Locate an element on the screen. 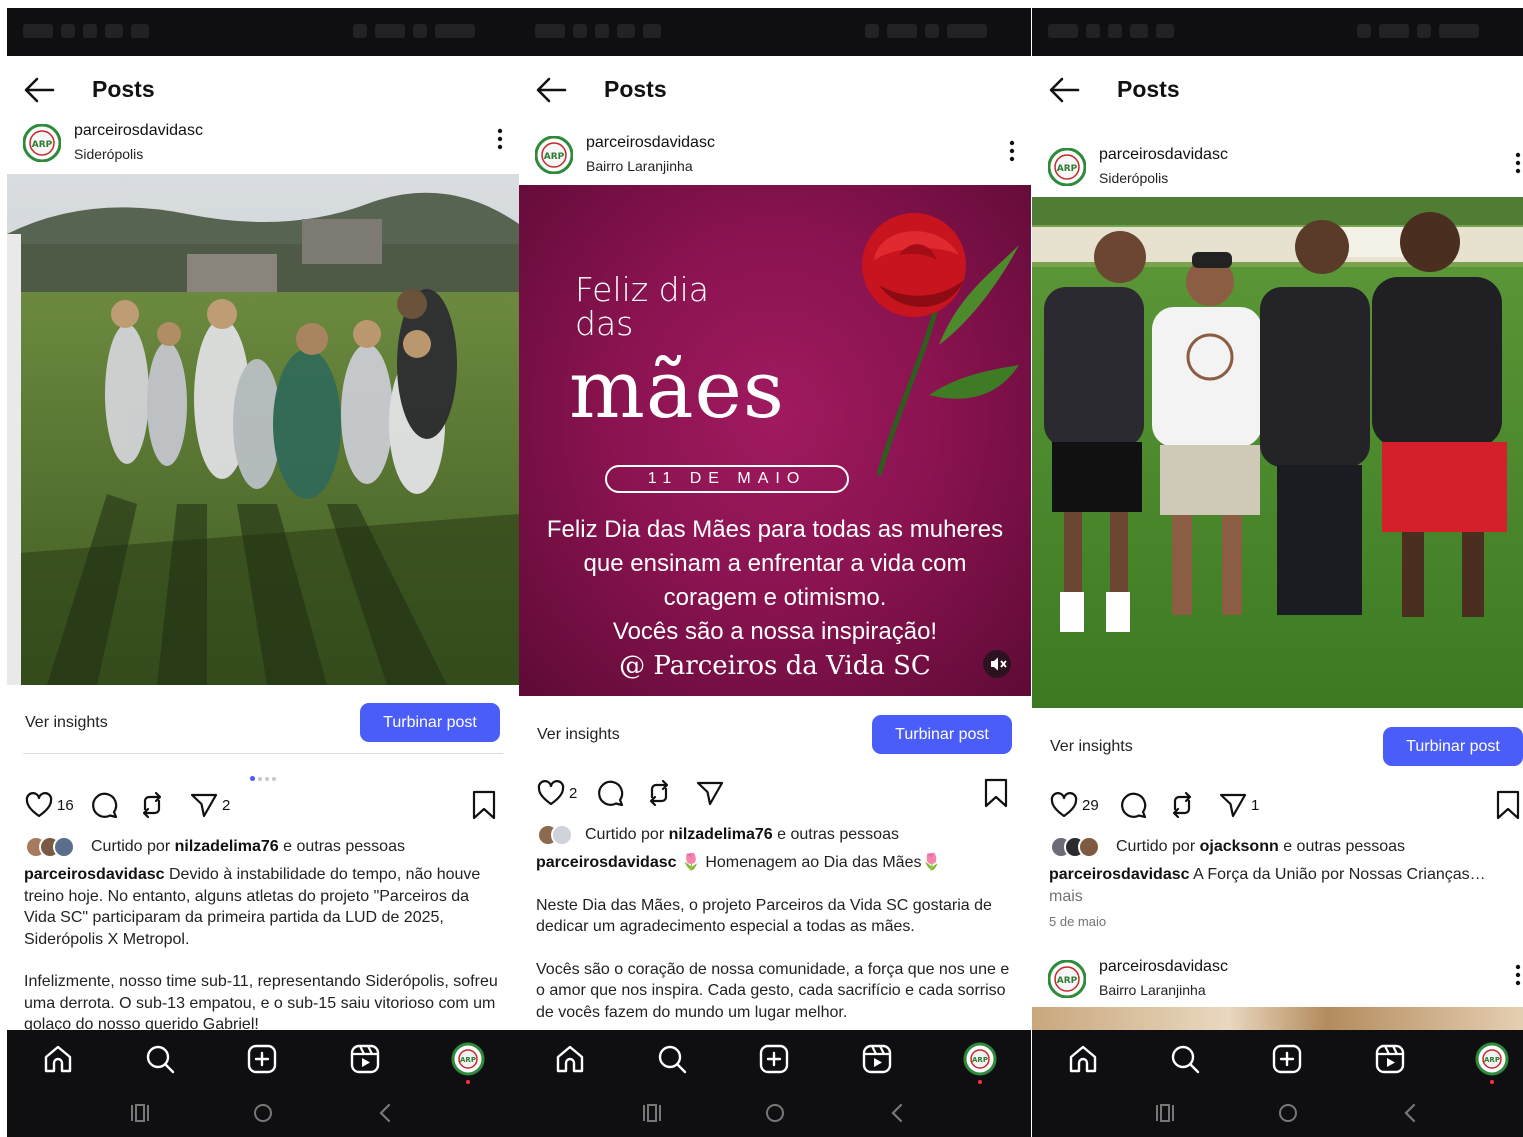 This screenshot has height=1137, width=1523. mute-icon is located at coordinates (997, 664).